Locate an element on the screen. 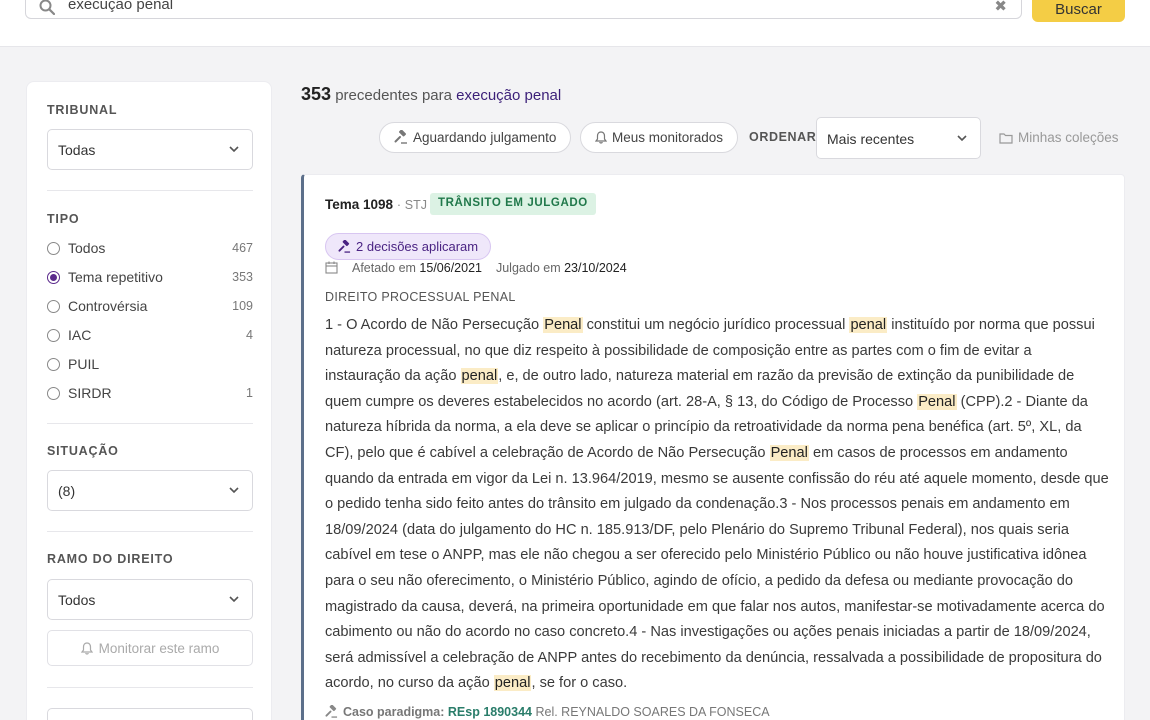 The image size is (1150, 720). awaiting-judgment-button: Aguardando julgamento is located at coordinates (475, 137).